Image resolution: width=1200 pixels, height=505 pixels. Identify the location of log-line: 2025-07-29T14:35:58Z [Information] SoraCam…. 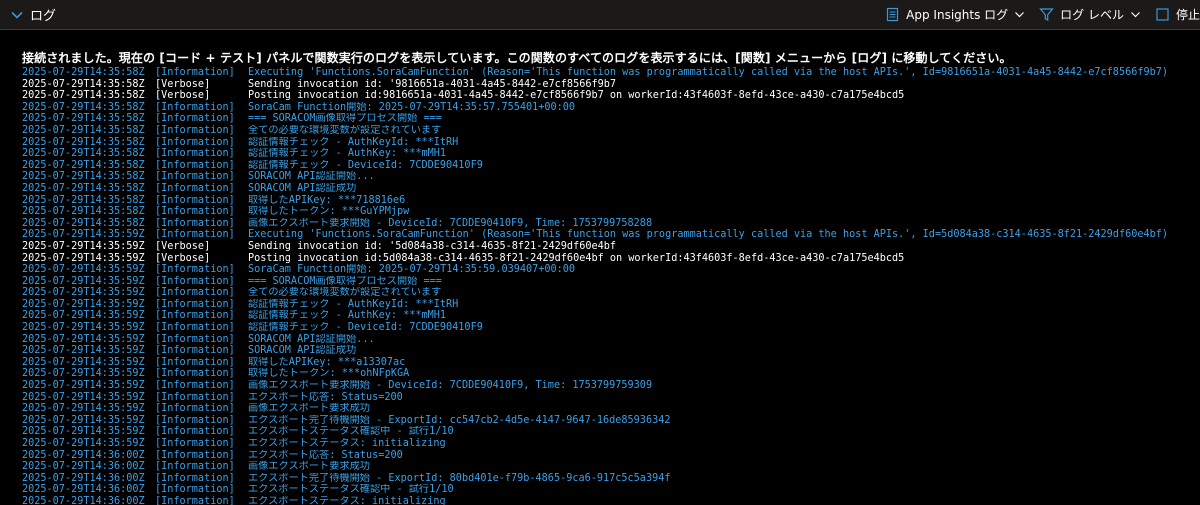
(611, 108).